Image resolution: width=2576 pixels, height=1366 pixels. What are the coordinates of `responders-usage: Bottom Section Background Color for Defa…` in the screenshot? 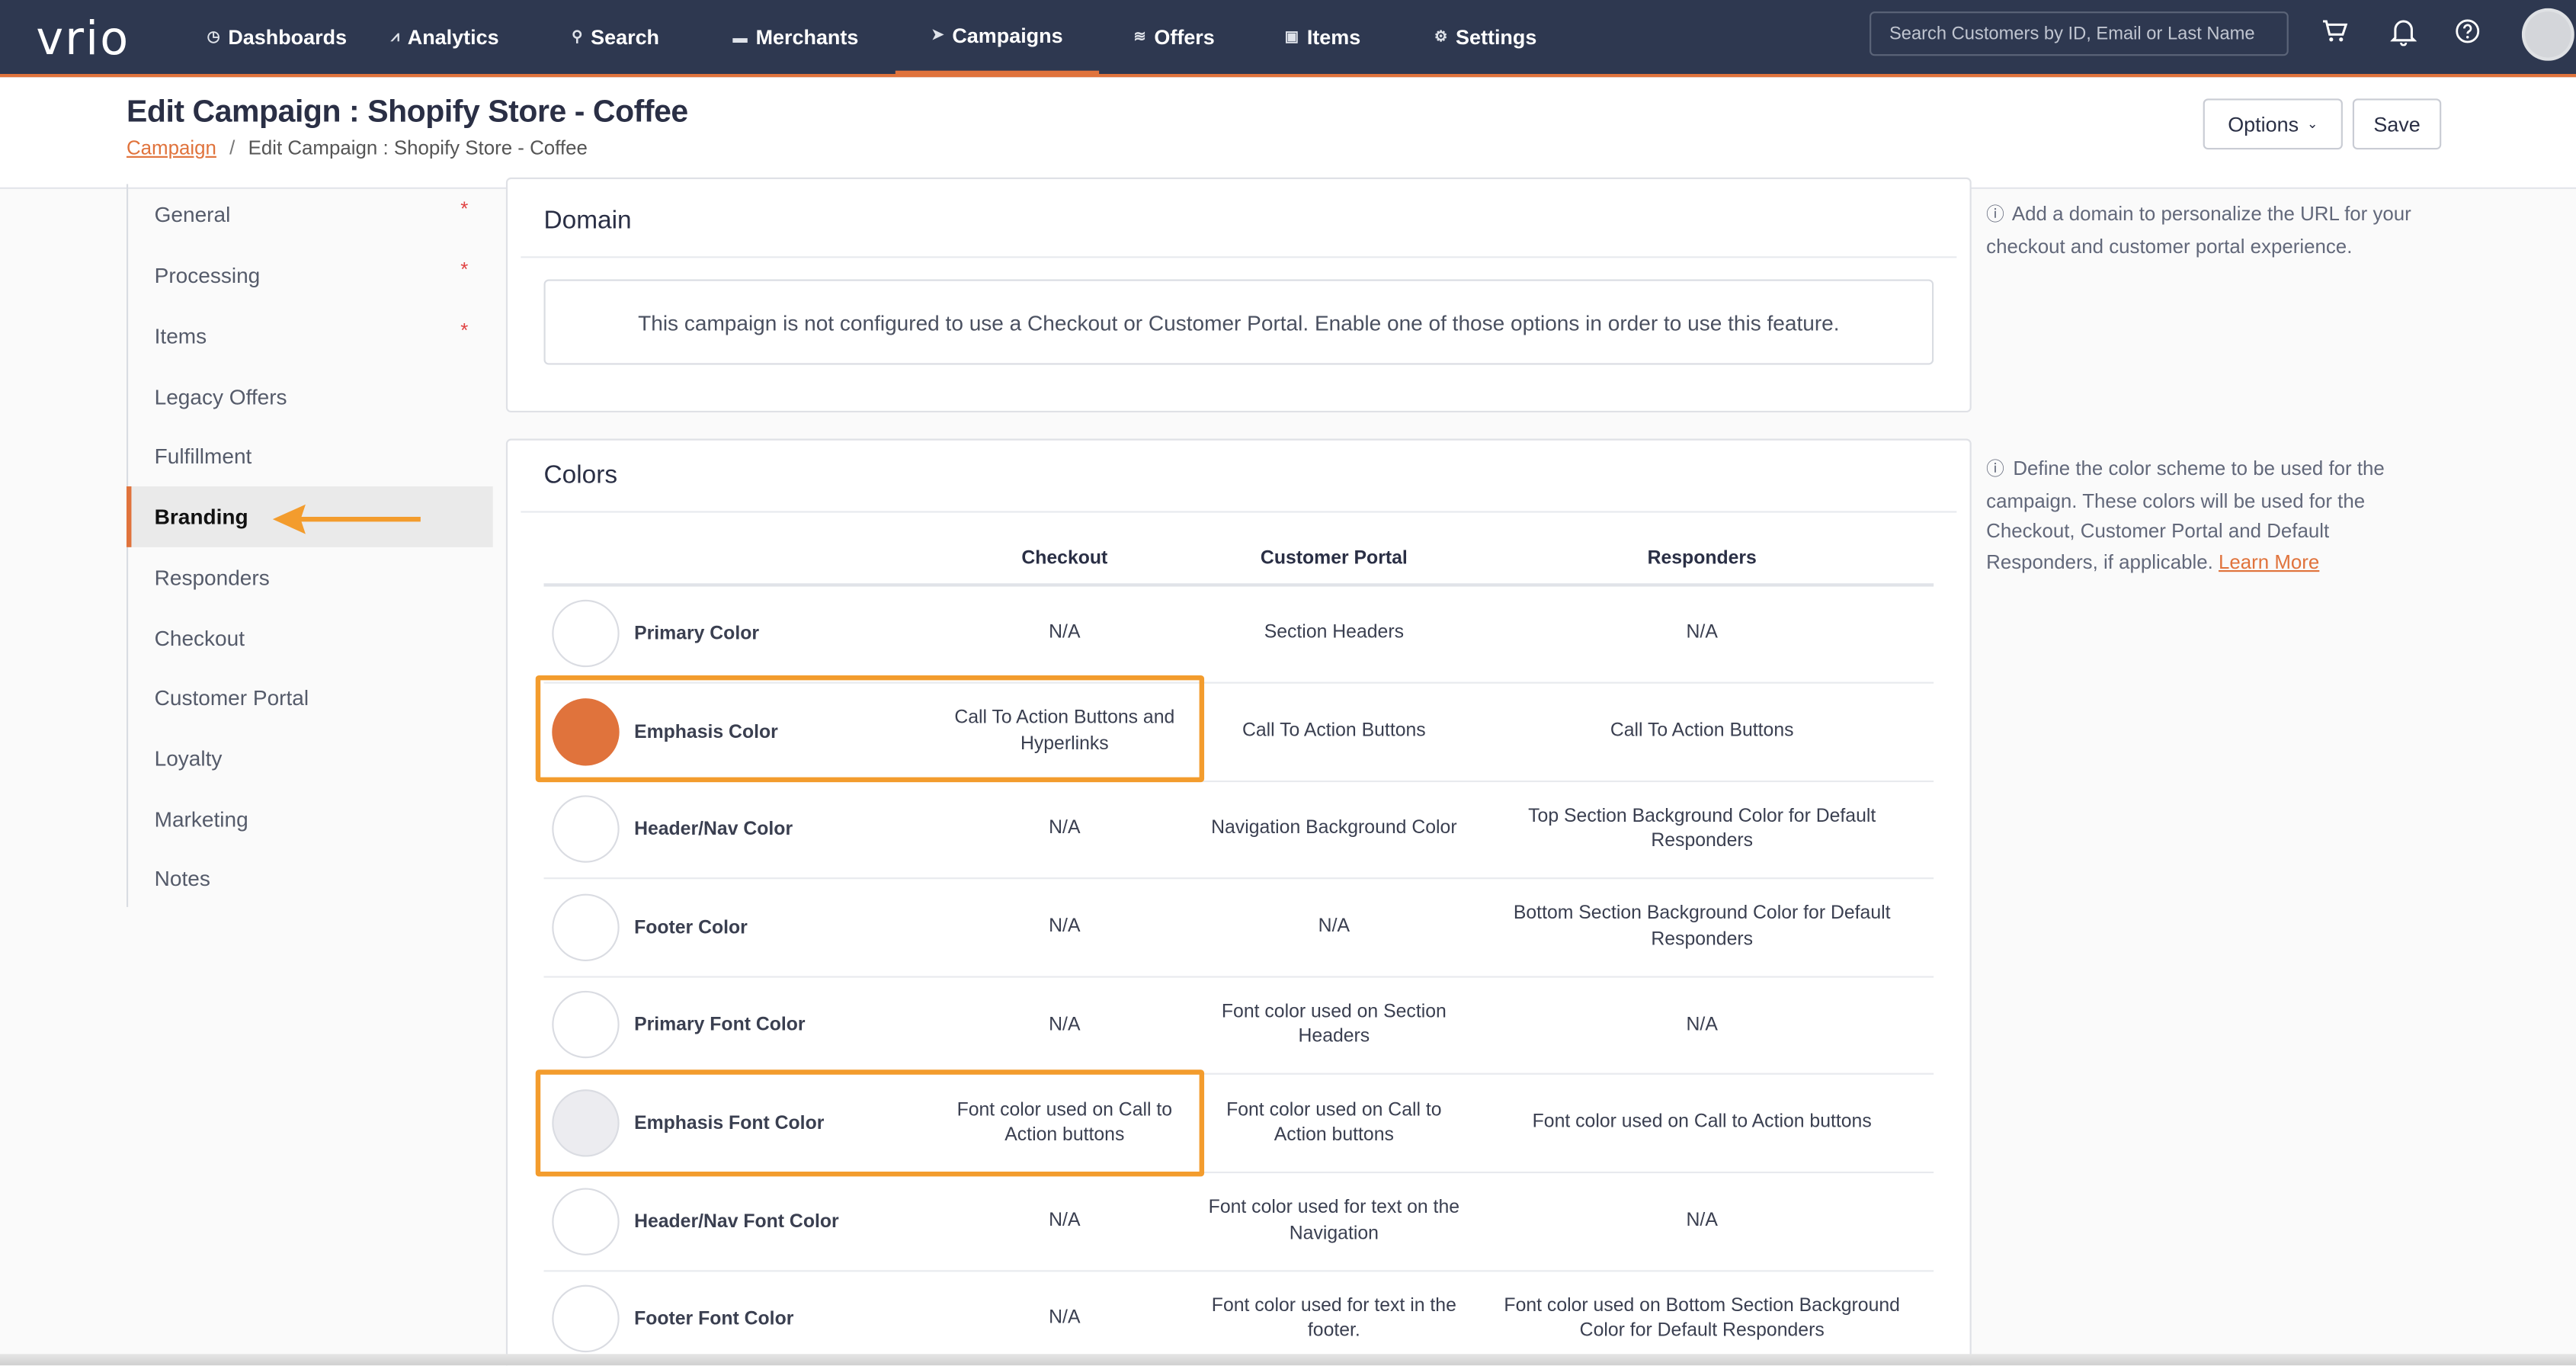 It's located at (1702, 927).